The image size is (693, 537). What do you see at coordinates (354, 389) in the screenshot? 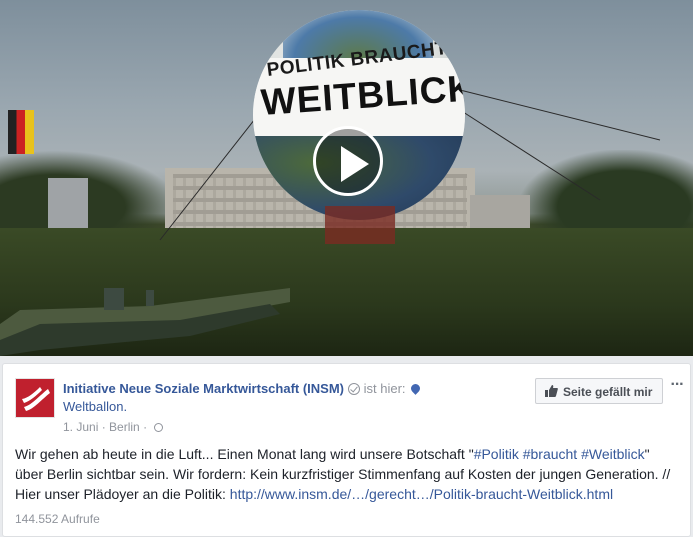
I see `verified-check-icon` at bounding box center [354, 389].